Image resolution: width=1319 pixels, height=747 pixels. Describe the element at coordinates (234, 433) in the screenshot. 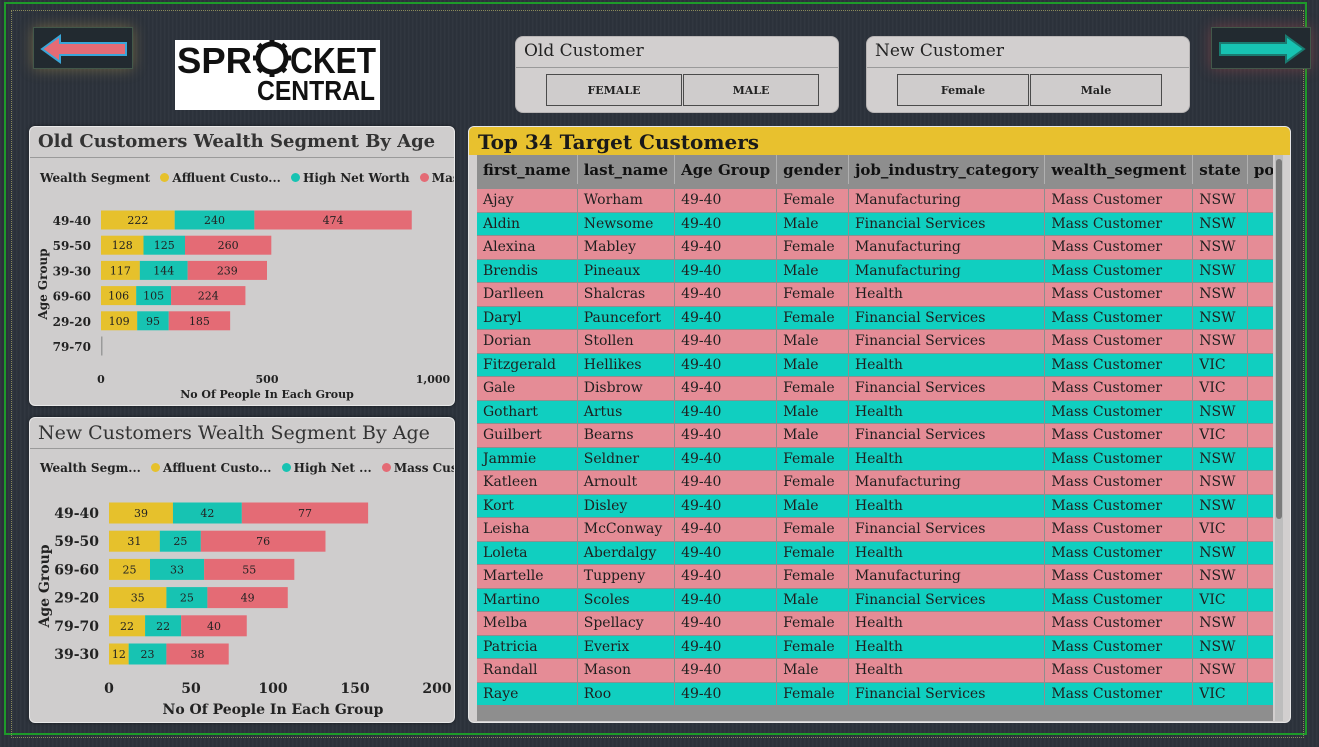

I see `chart-title: New Customers Wealth Segment By Age` at that location.